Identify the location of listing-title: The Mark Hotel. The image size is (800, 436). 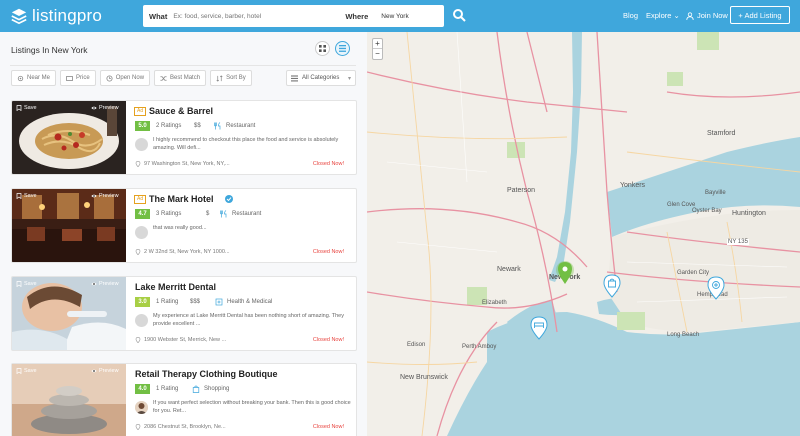
(181, 199).